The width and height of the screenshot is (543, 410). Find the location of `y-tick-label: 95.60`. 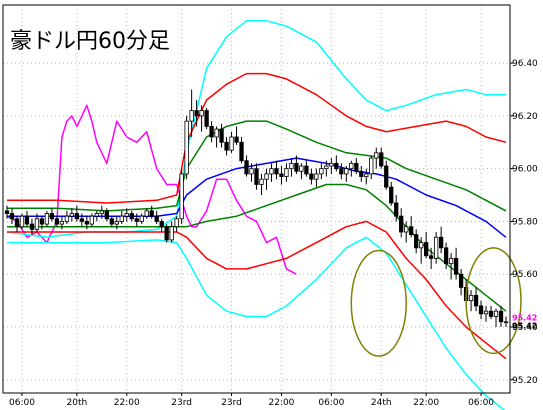

y-tick-label: 95.60 is located at coordinates (525, 275).